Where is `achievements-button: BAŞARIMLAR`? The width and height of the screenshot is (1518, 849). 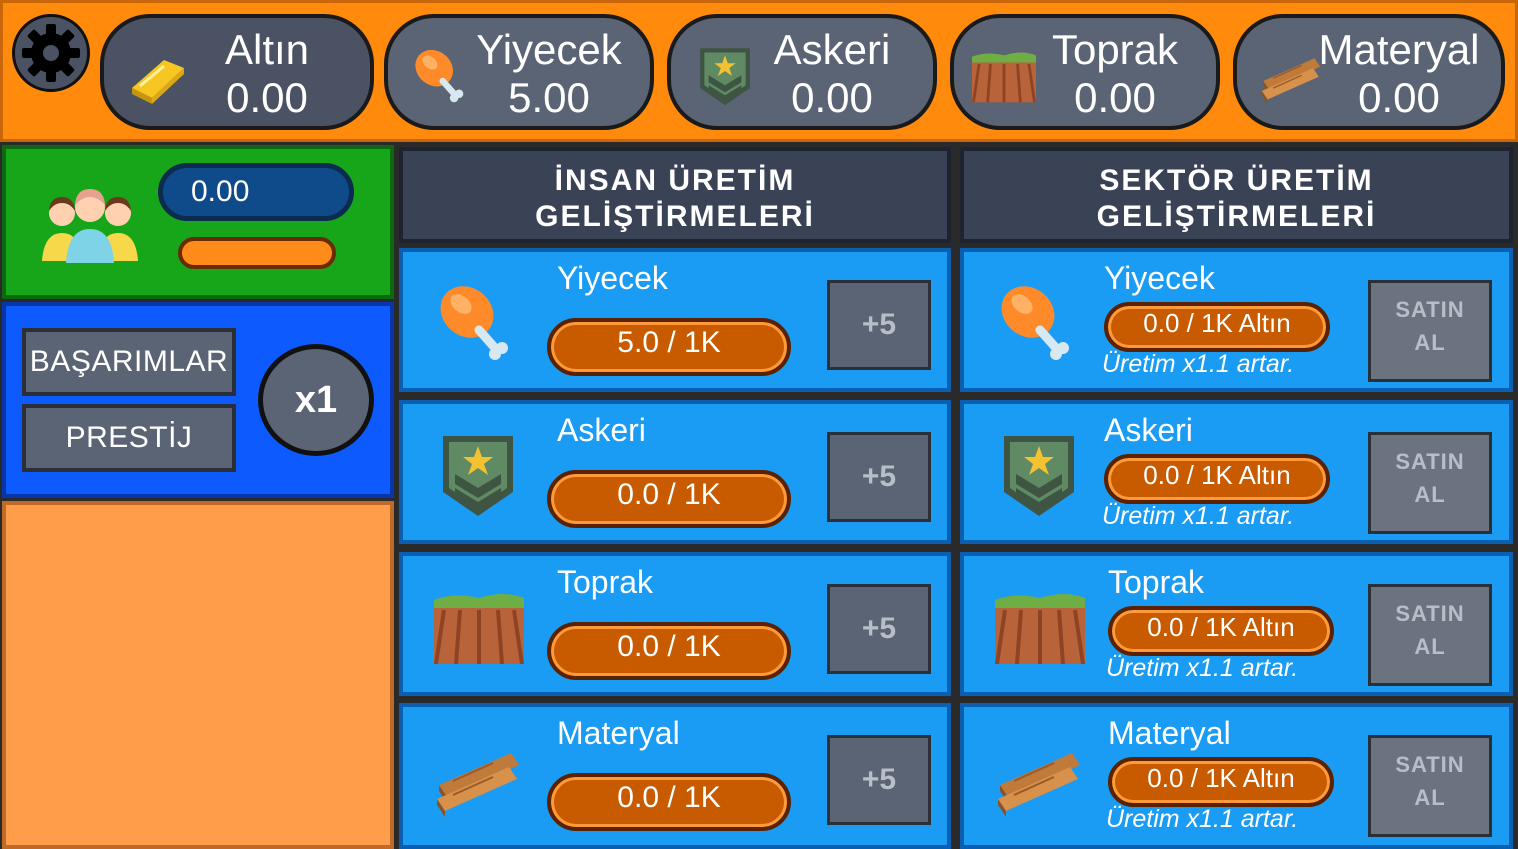
achievements-button: BAŞARIMLAR is located at coordinates (129, 362).